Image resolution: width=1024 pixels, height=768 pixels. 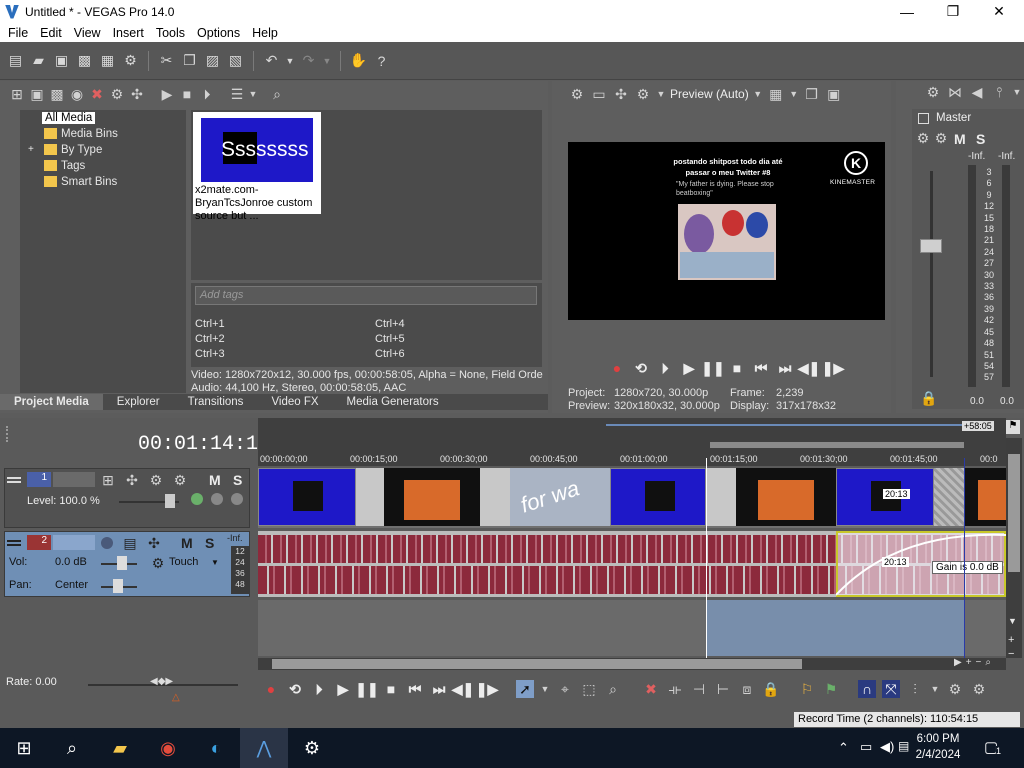 What do you see at coordinates (665, 368) in the screenshot?
I see `play-from-start-icon: ⏵` at bounding box center [665, 368].